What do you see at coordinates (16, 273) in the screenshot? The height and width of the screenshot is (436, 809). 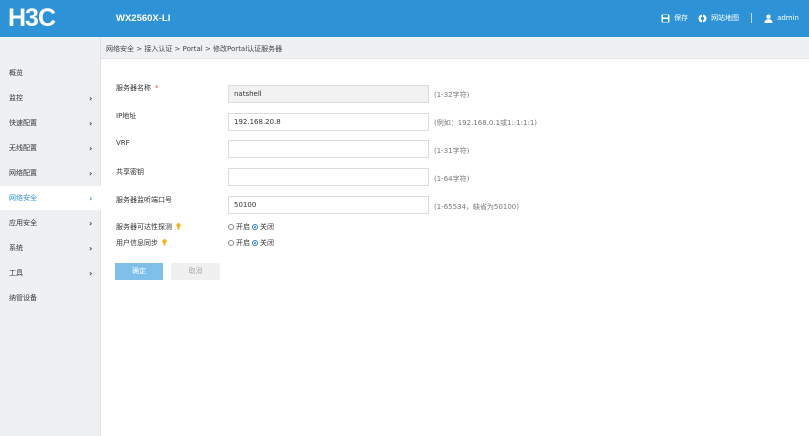 I see `sidebar-item-label: 工具` at bounding box center [16, 273].